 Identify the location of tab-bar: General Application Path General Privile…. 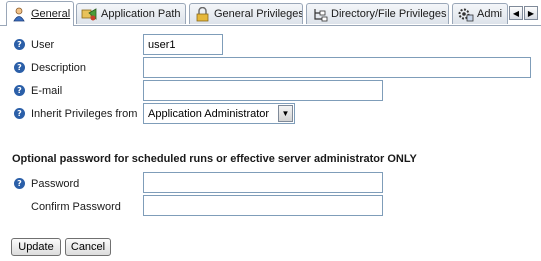
(270, 13).